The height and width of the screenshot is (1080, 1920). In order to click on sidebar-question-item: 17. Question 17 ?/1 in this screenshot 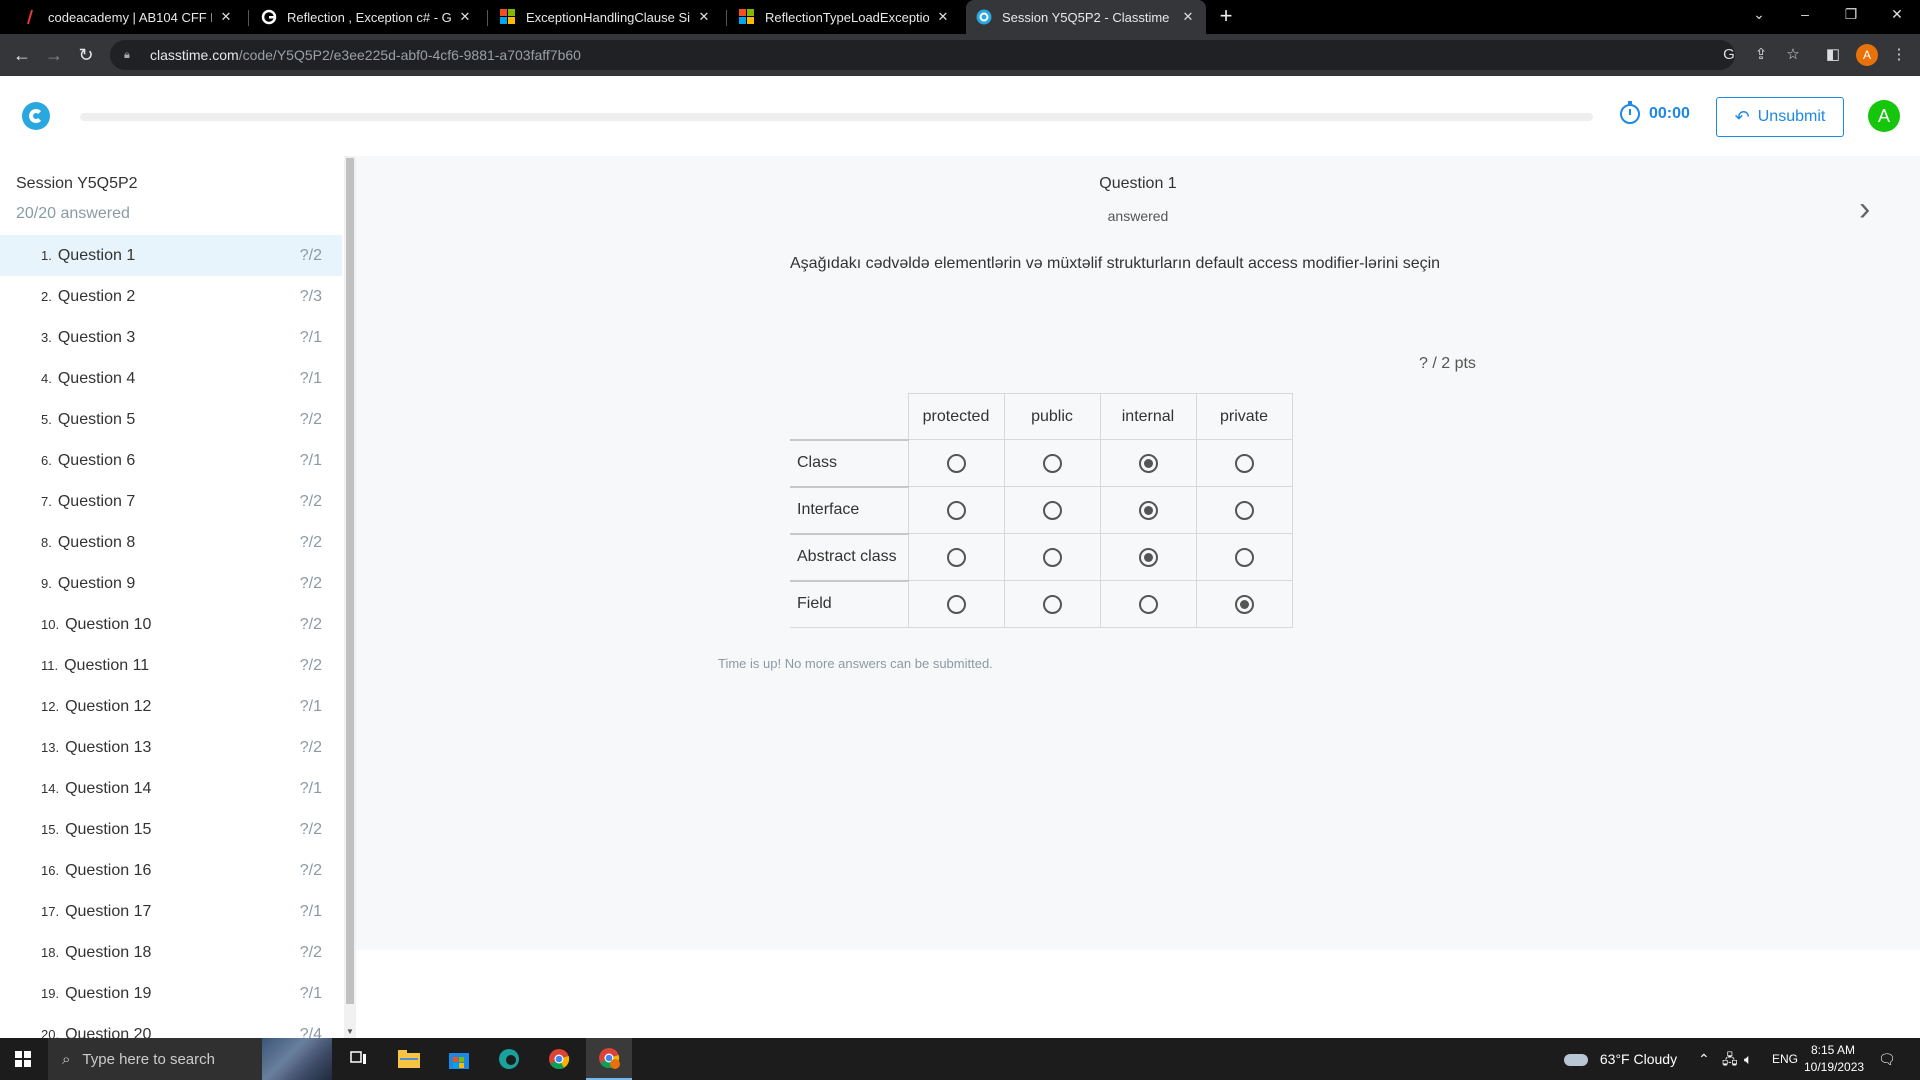, I will do `click(171, 911)`.